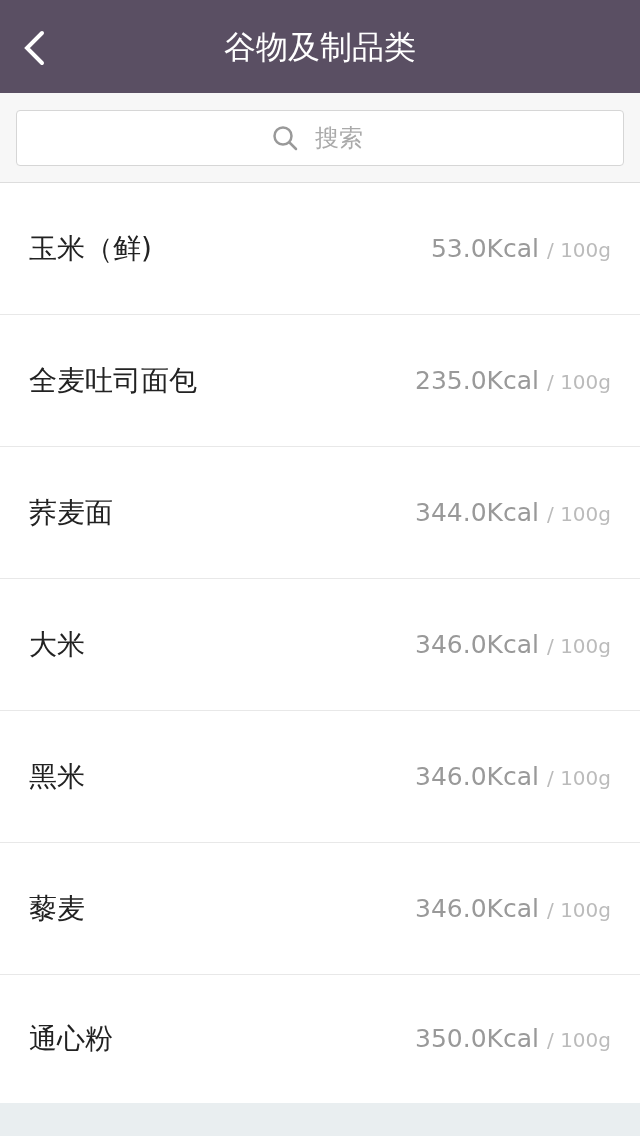 The width and height of the screenshot is (640, 1136). What do you see at coordinates (485, 248) in the screenshot?
I see `calorie-value: 53.0Kcal` at bounding box center [485, 248].